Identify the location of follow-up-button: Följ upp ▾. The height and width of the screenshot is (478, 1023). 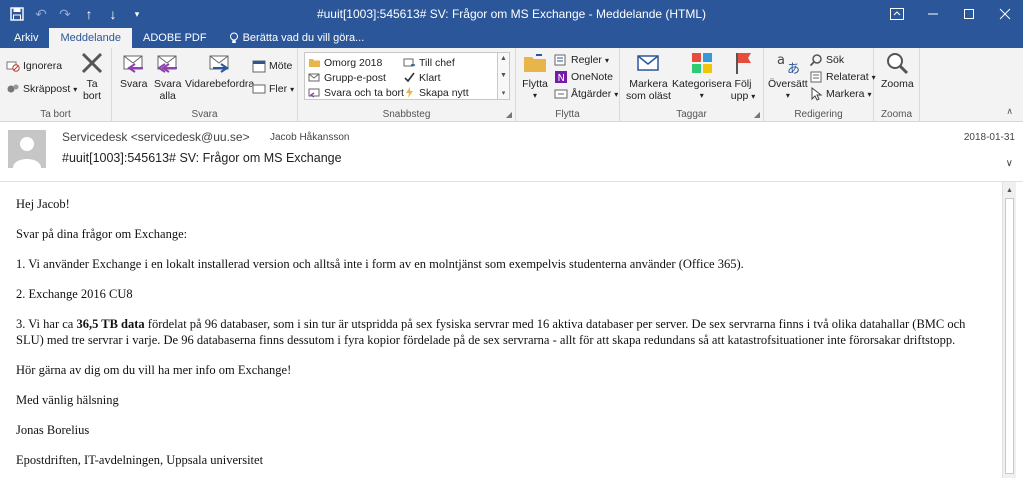
(743, 76).